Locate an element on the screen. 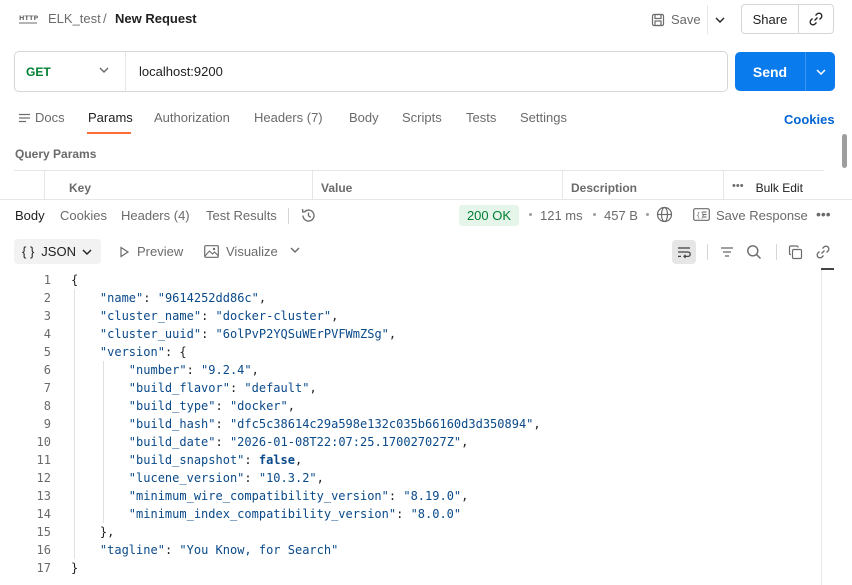  response-tab-headers: Headers (4) is located at coordinates (155, 215).